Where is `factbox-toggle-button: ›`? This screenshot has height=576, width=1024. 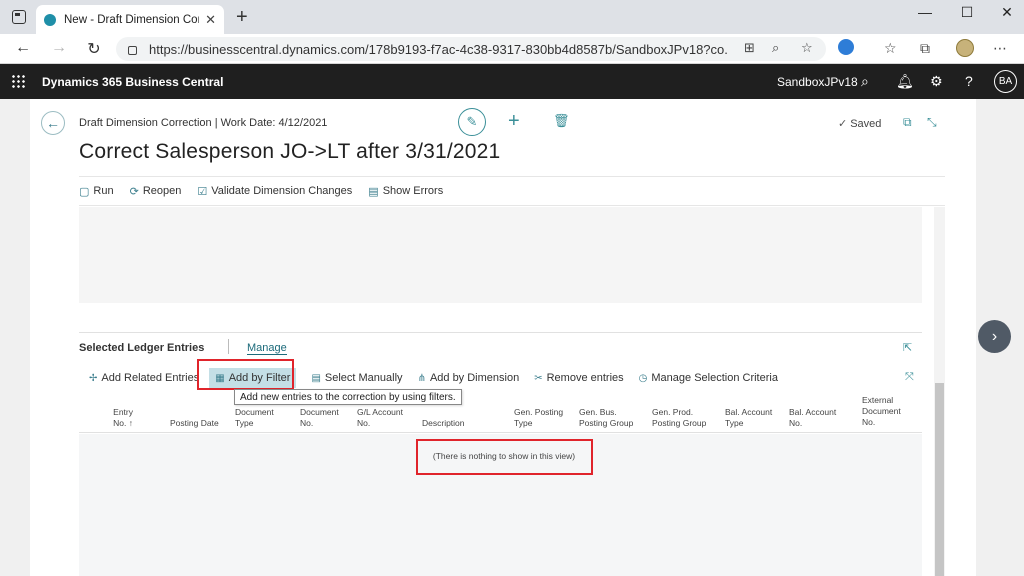 factbox-toggle-button: › is located at coordinates (994, 336).